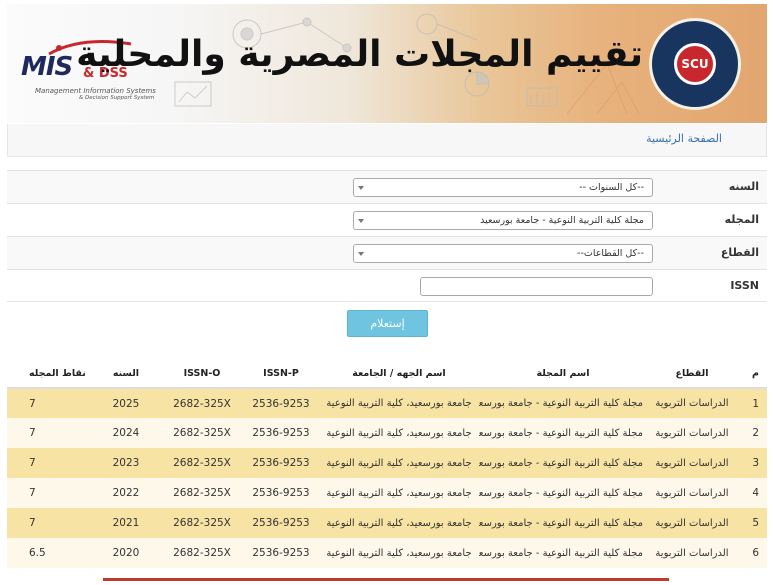 The height and width of the screenshot is (585, 773). What do you see at coordinates (117, 98) in the screenshot?
I see `mis-logo-subtitle-2: & Decision Support System` at bounding box center [117, 98].